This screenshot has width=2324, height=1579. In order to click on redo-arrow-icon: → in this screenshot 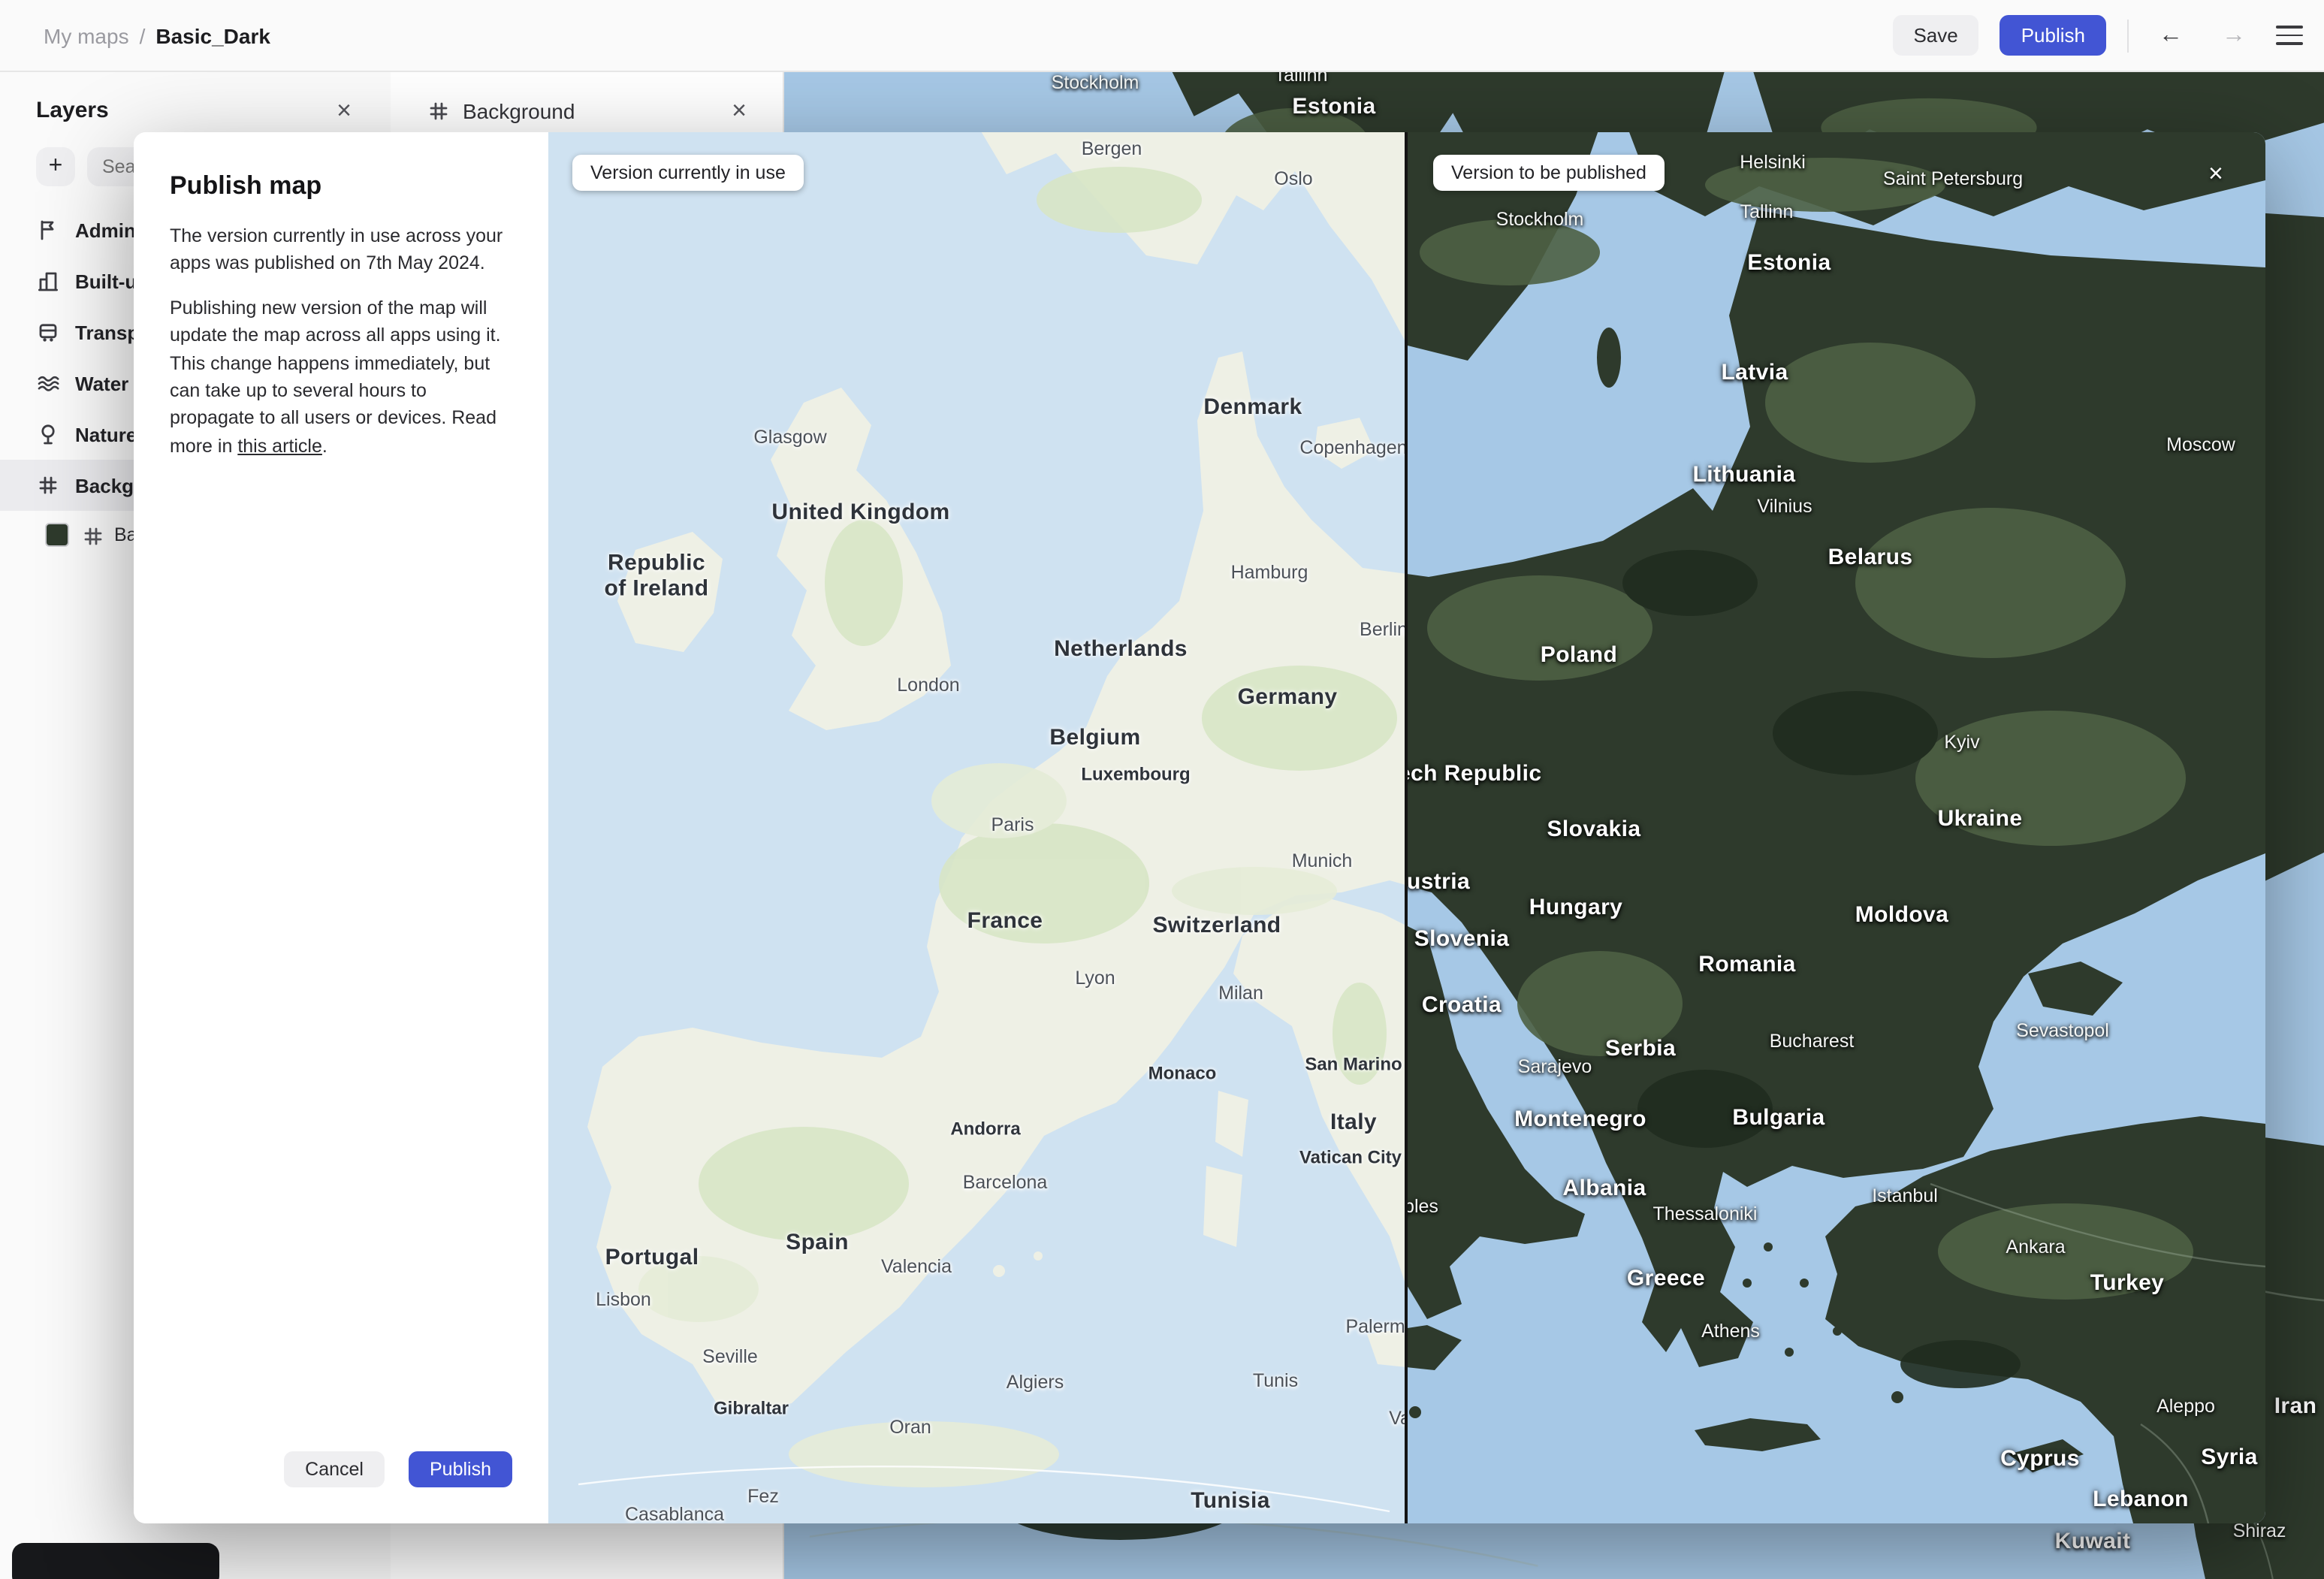, I will do `click(2234, 35)`.